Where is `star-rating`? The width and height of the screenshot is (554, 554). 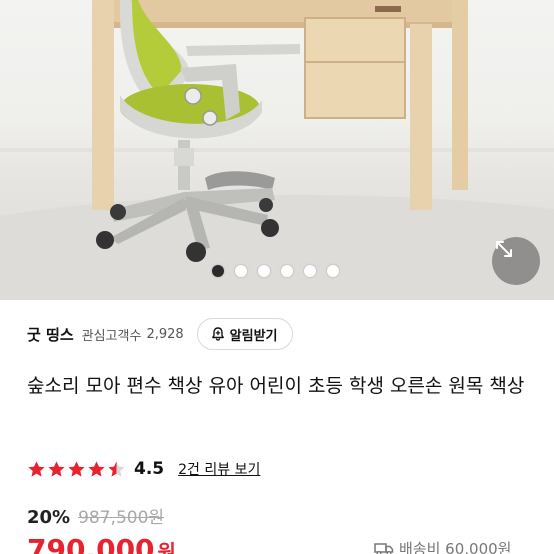
star-rating is located at coordinates (76, 469).